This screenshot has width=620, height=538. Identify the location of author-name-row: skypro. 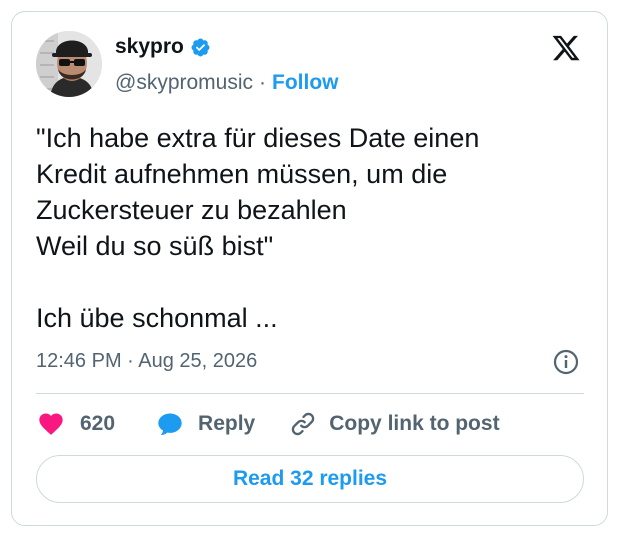
(163, 47).